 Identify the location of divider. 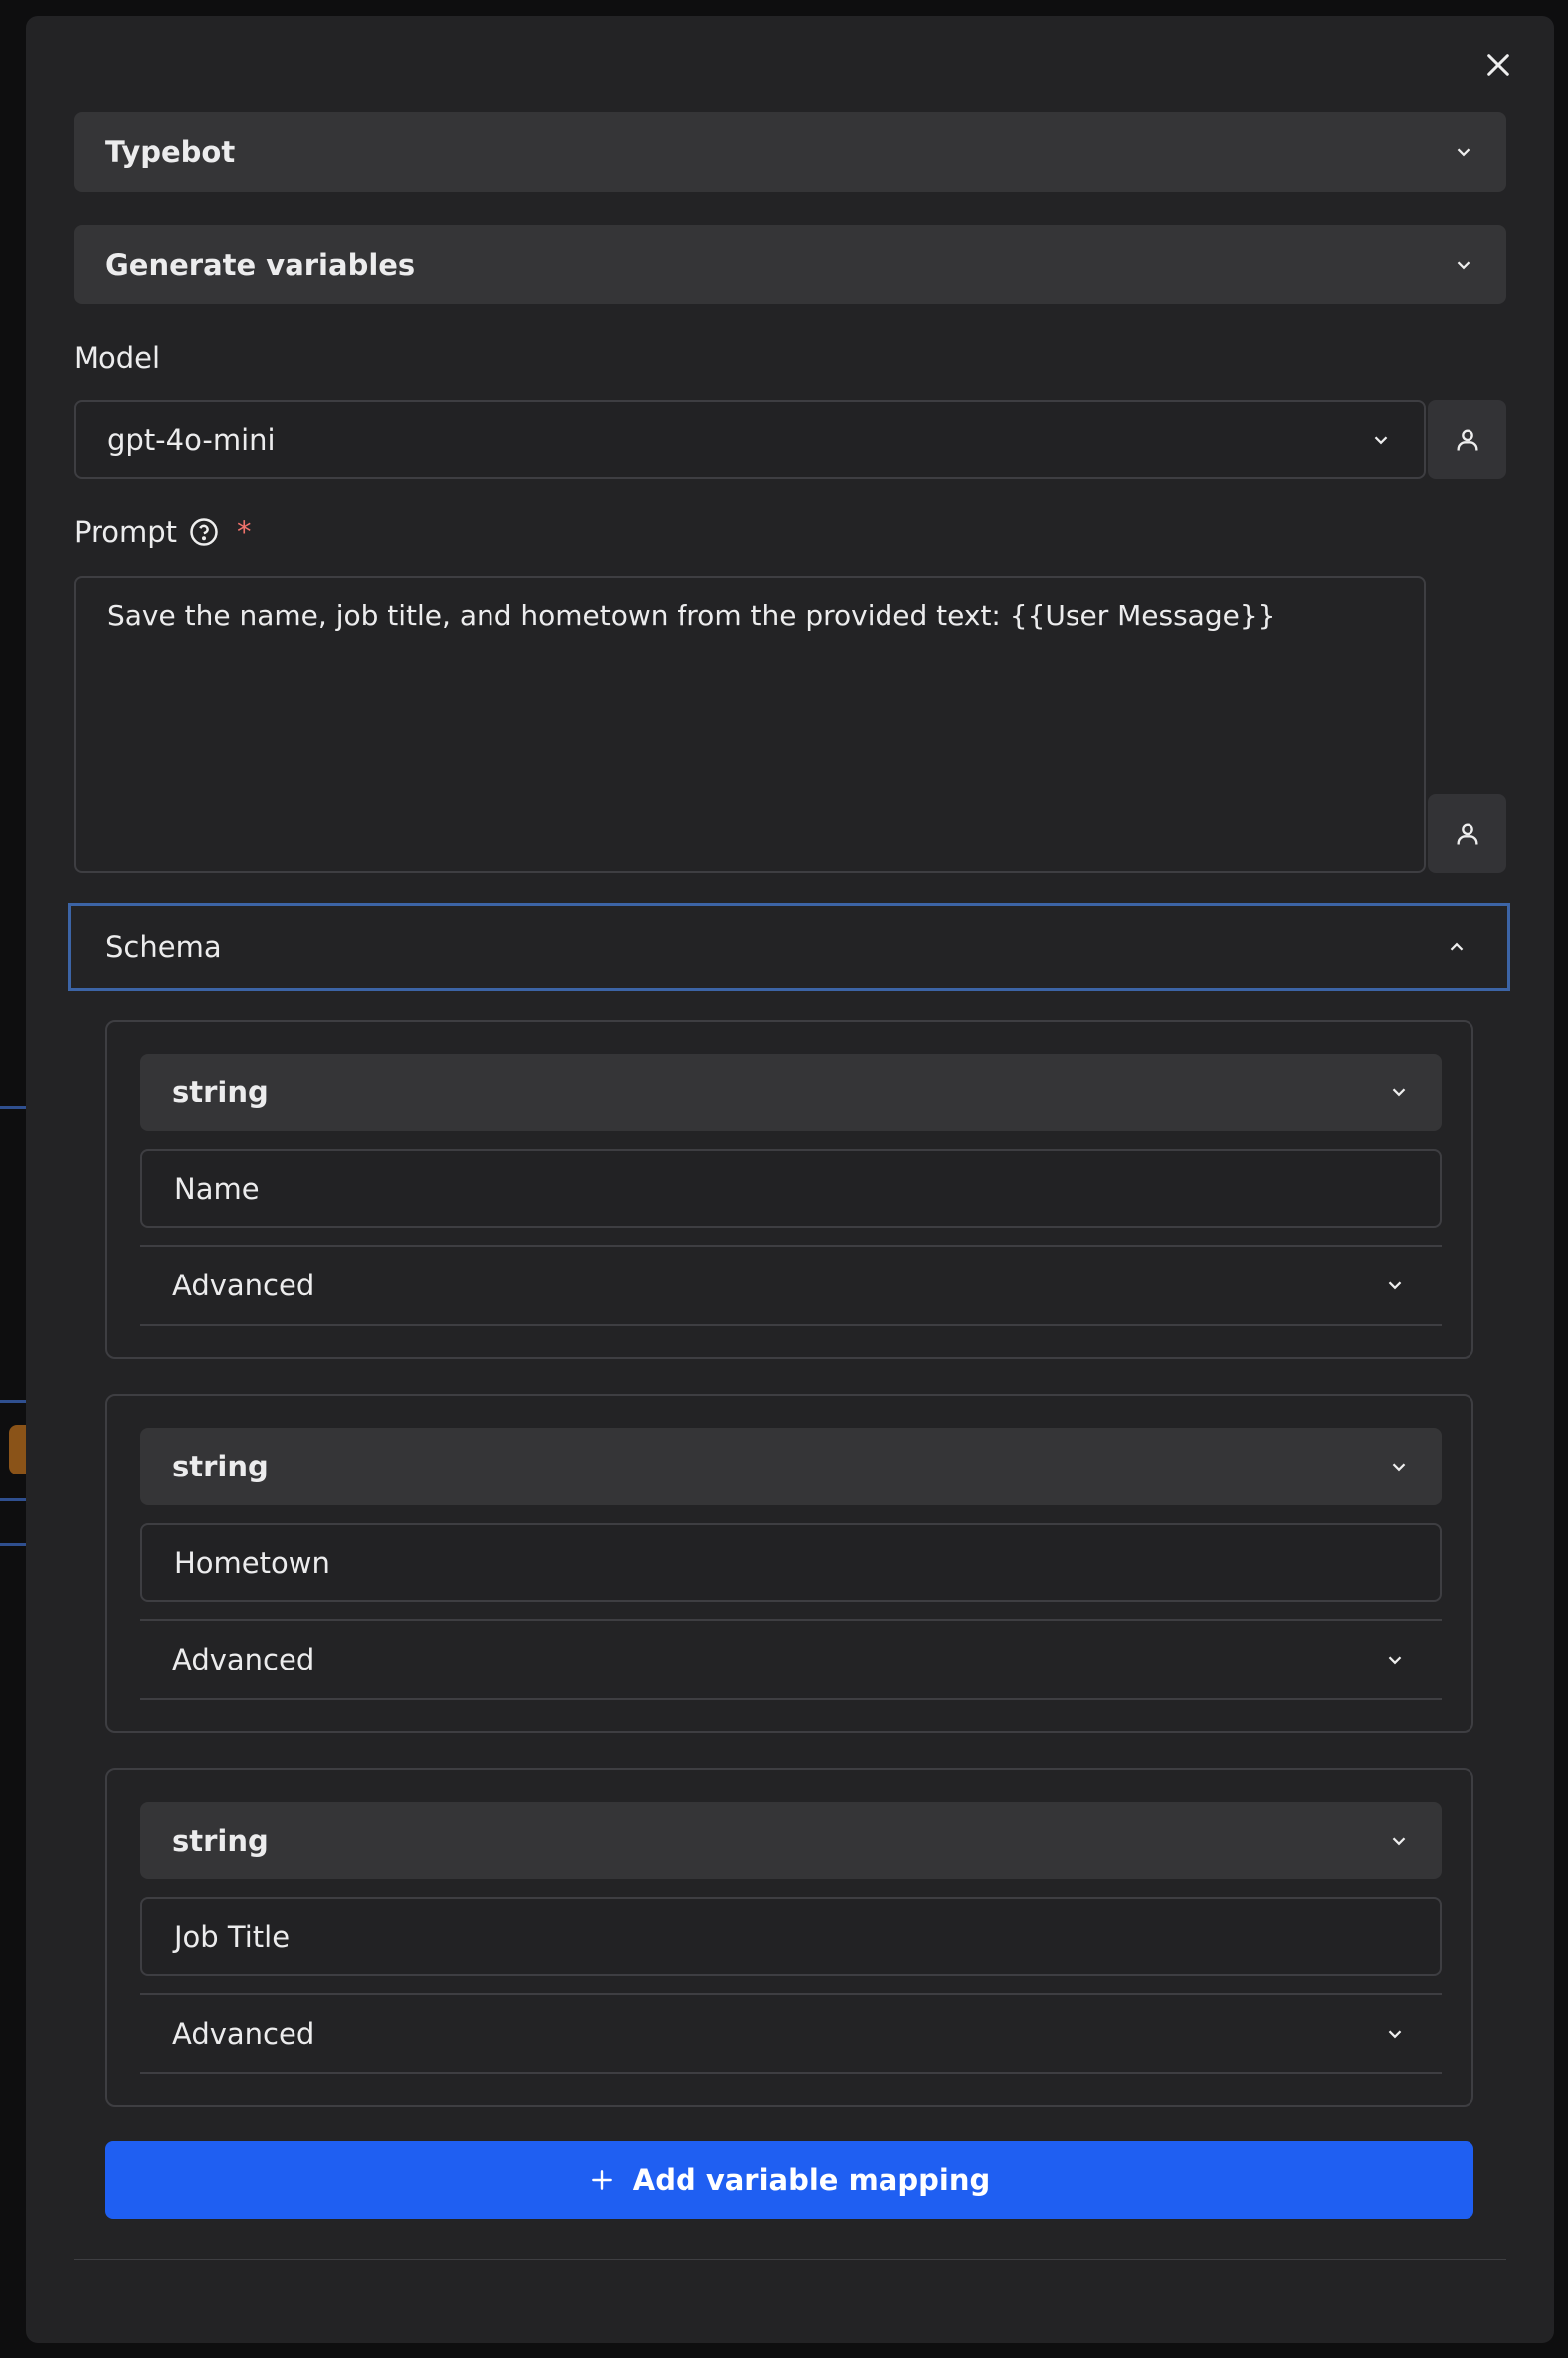
(790, 2259).